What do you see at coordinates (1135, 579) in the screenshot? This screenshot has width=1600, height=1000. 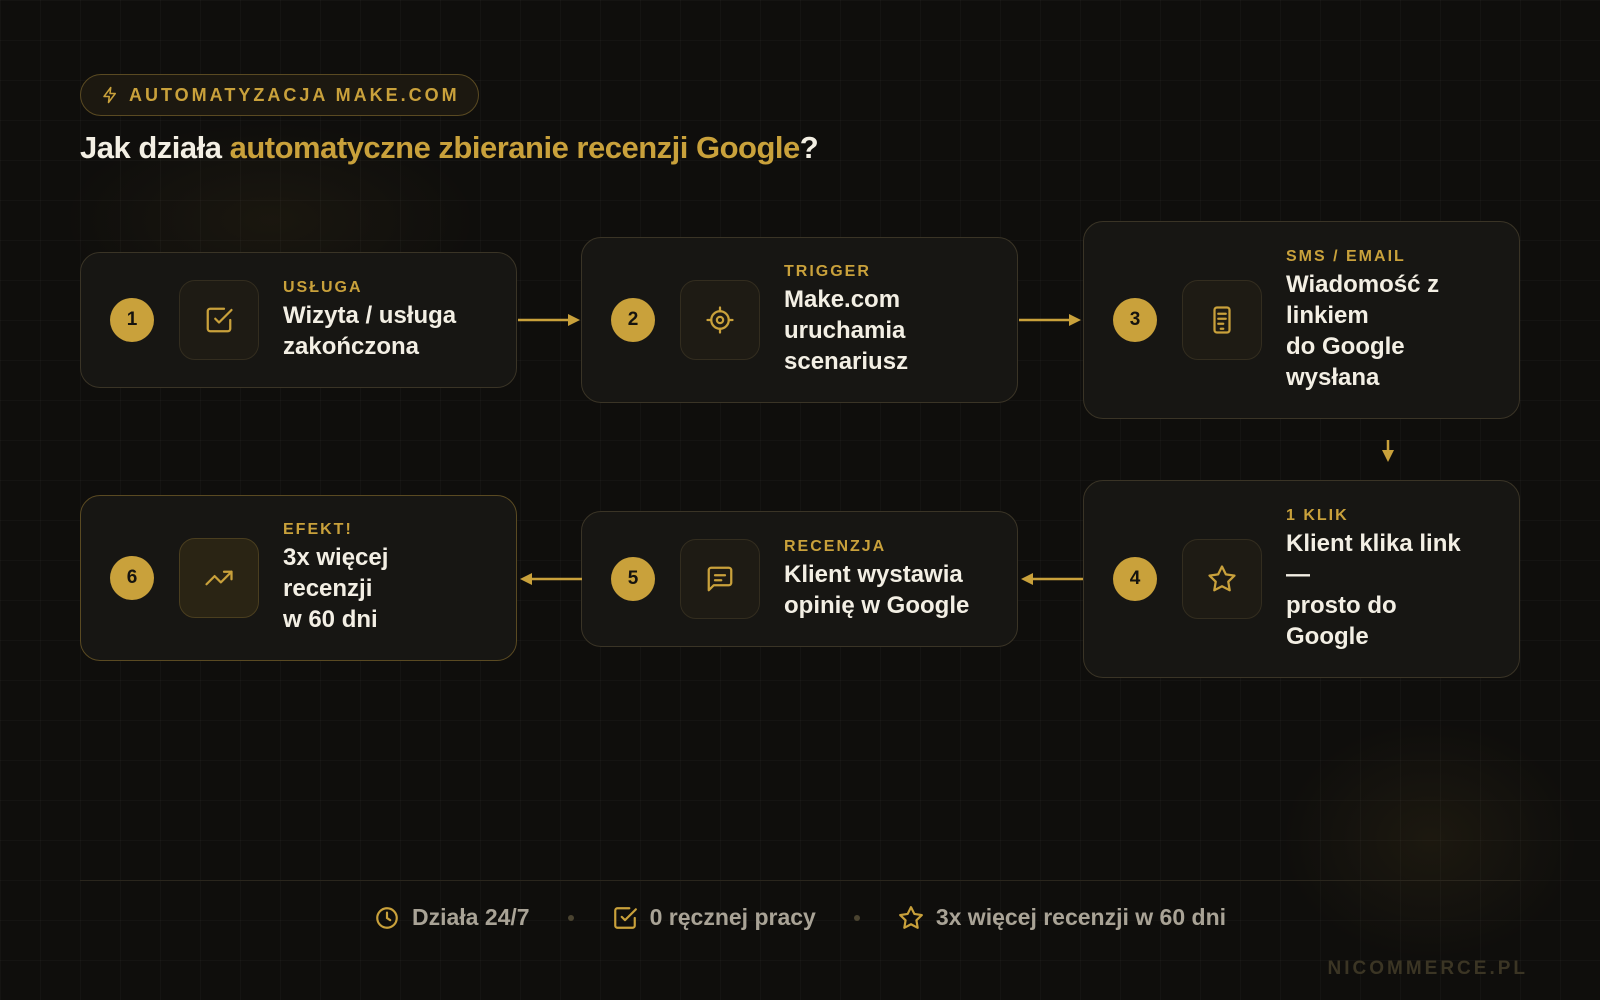 I see `step-number: 4` at bounding box center [1135, 579].